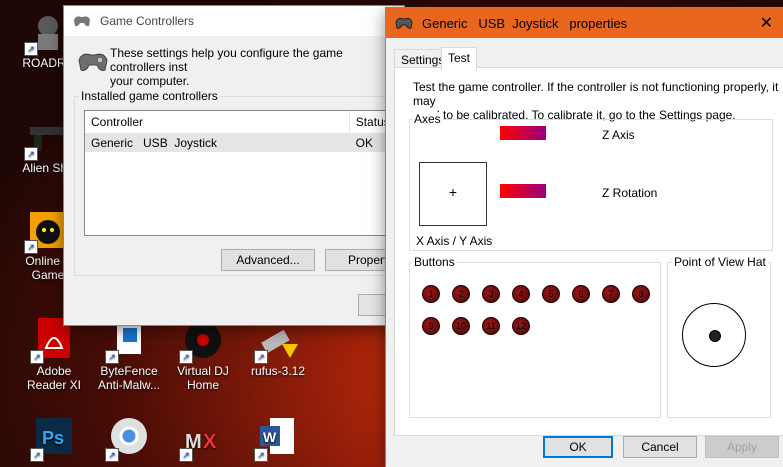 The image size is (783, 467). Describe the element at coordinates (578, 447) in the screenshot. I see `ok-button: OK` at that location.